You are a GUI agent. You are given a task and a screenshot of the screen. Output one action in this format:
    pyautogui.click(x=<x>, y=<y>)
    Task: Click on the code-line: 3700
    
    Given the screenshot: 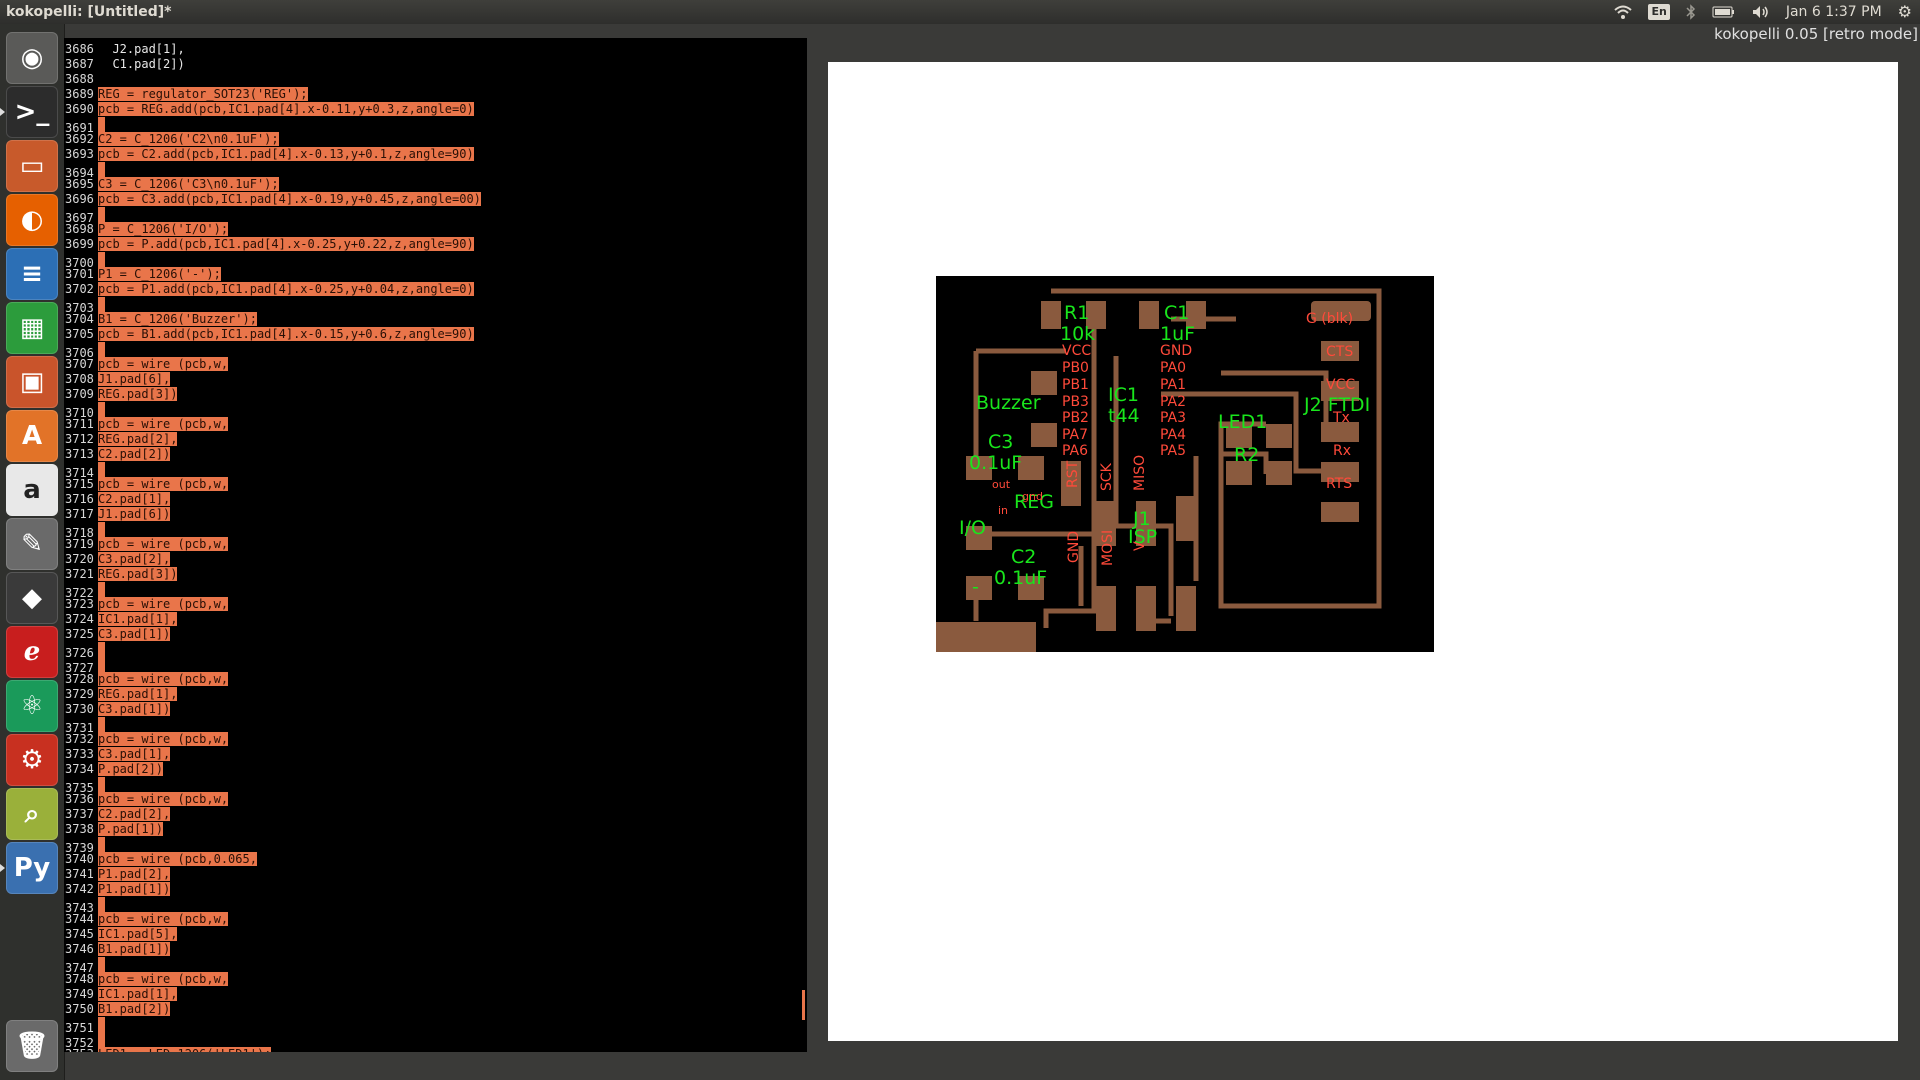 What is the action you would take?
    pyautogui.click(x=84, y=261)
    